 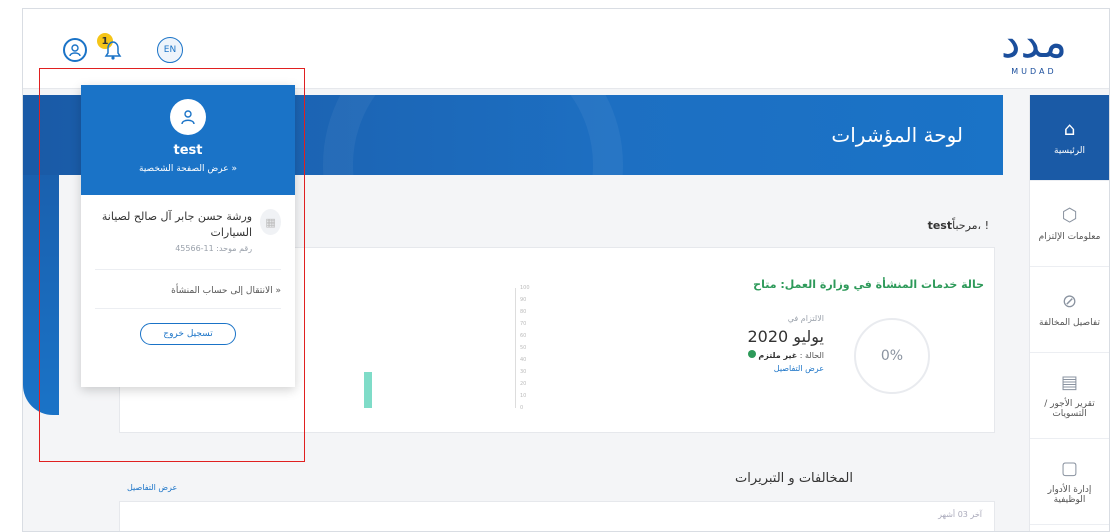 What do you see at coordinates (152, 487) in the screenshot?
I see `violations-details-link: عرض التفاصيل` at bounding box center [152, 487].